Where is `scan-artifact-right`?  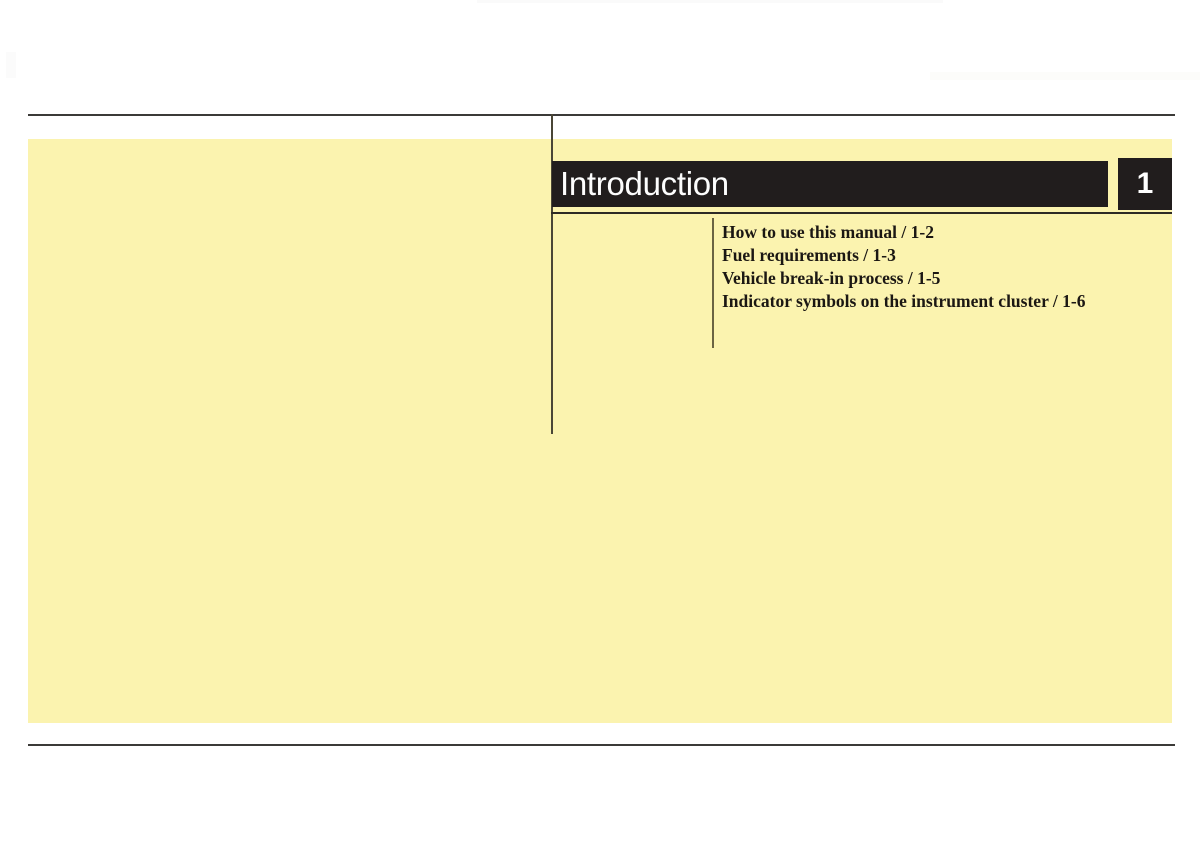 scan-artifact-right is located at coordinates (1065, 76).